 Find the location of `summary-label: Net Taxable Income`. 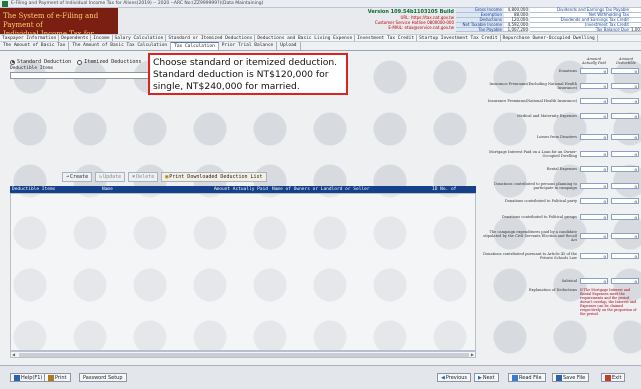

summary-label: Net Taxable Income is located at coordinates (480, 24).